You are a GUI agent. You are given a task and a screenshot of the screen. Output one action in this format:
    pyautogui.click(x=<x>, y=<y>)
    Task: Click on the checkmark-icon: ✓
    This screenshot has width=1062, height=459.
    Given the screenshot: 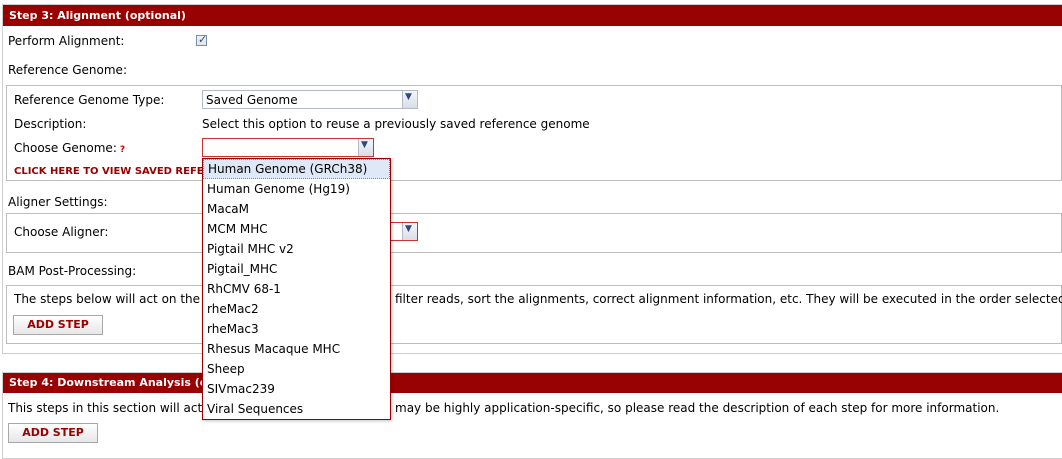 What is the action you would take?
    pyautogui.click(x=203, y=39)
    